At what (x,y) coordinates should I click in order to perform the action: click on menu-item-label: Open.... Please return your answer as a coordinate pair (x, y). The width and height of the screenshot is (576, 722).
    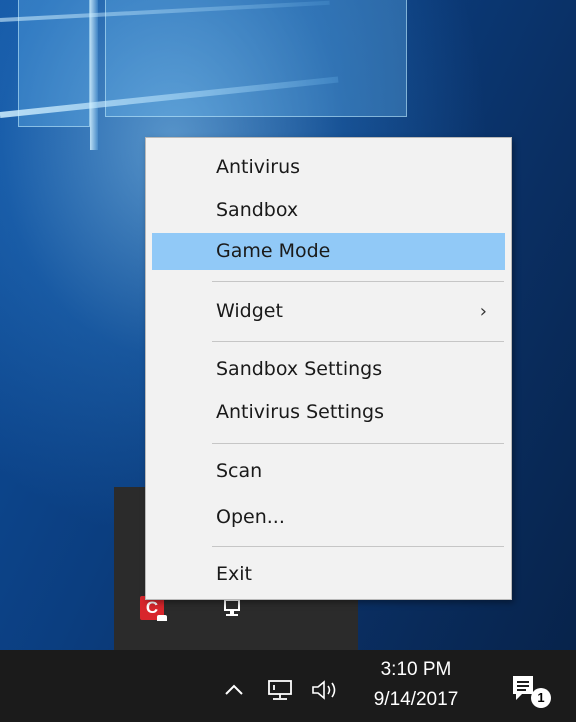
    Looking at the image, I should click on (250, 517).